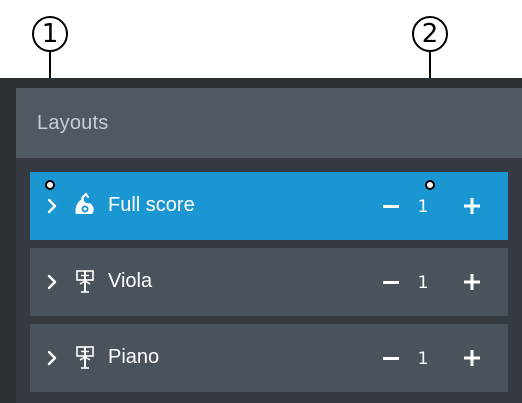 The height and width of the screenshot is (403, 522). I want to click on layout-row-label: Full score, so click(151, 205).